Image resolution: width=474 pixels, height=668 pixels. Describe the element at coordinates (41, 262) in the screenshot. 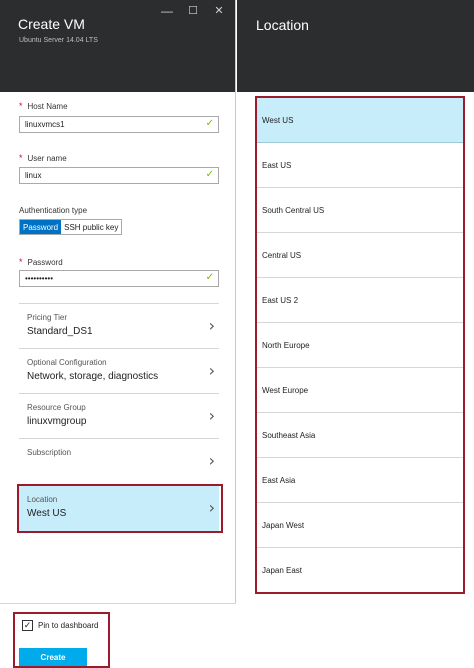

I see `password-label: * Password` at that location.